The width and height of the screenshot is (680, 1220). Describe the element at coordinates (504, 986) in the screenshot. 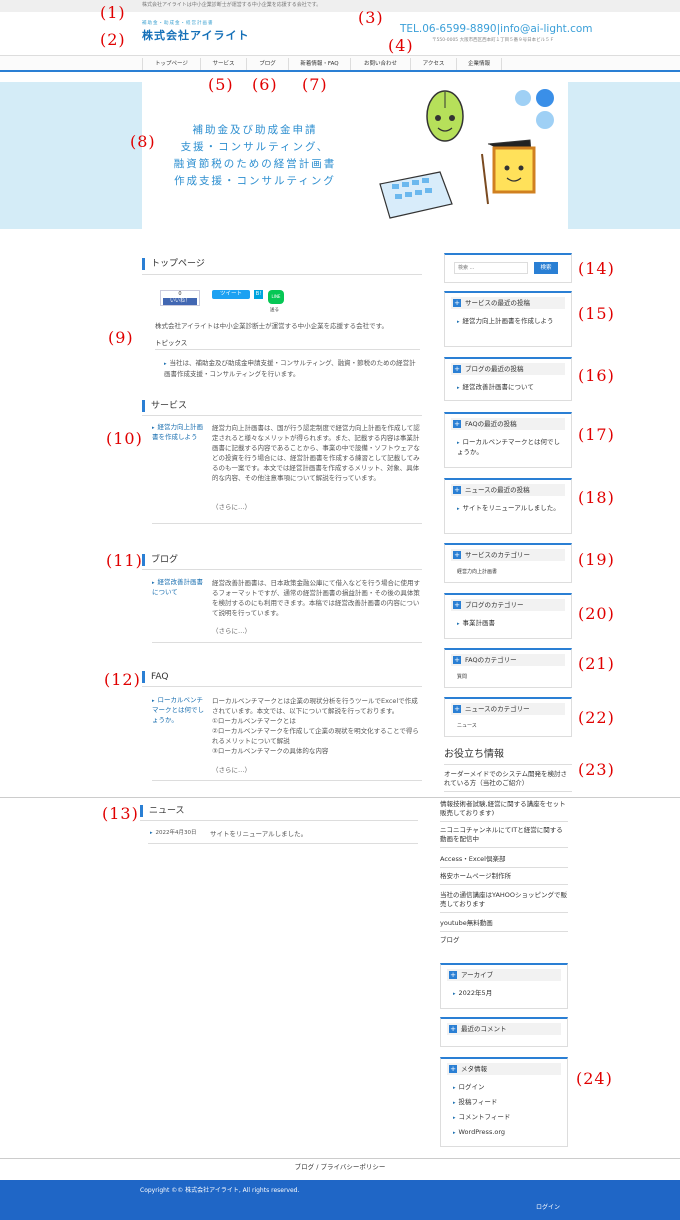

I see `widget-archive: + アーカイブ ▸ 2022年5月` at that location.